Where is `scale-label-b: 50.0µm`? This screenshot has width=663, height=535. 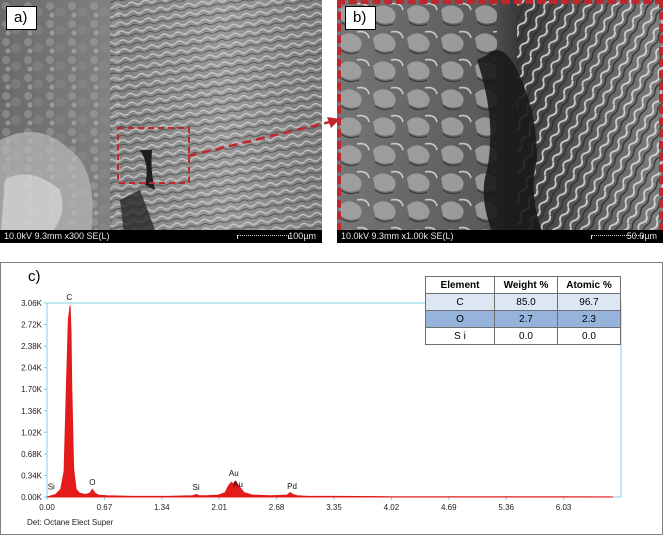 scale-label-b: 50.0µm is located at coordinates (641, 236).